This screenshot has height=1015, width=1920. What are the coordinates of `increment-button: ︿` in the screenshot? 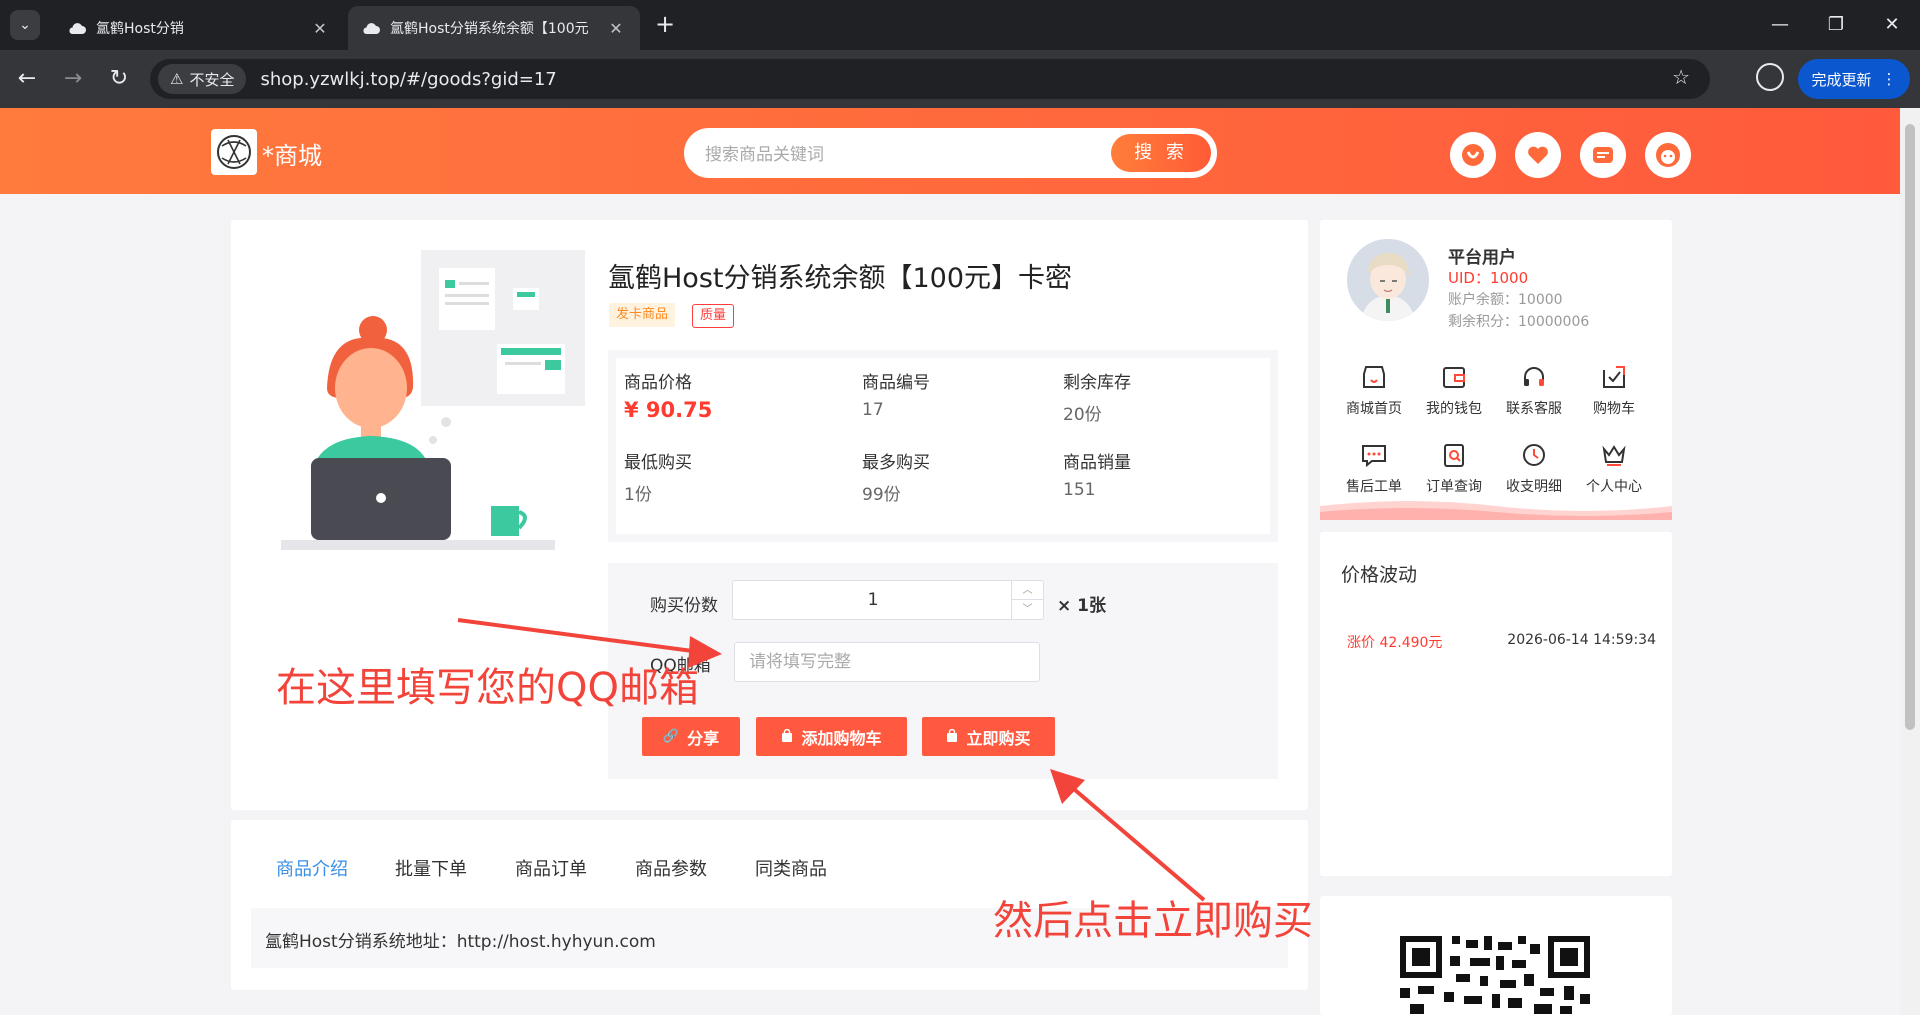 It's located at (1027, 590).